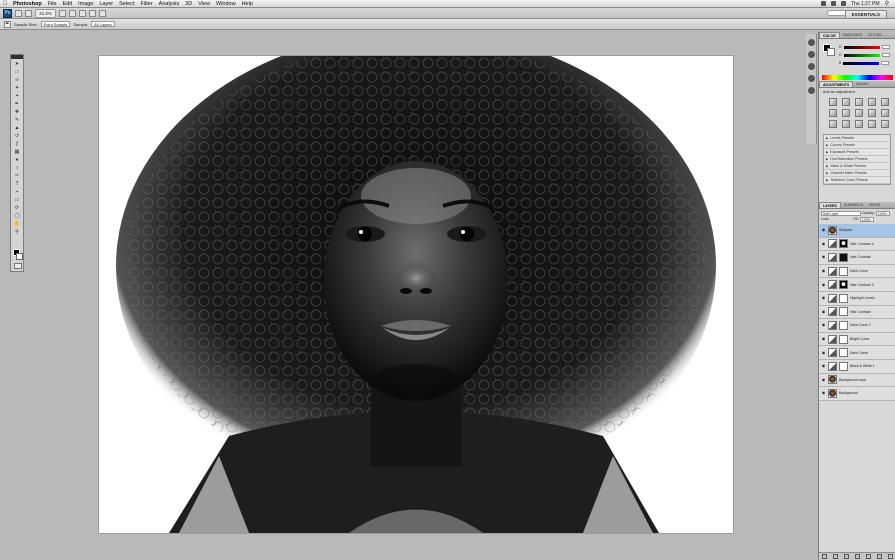  What do you see at coordinates (885, 124) in the screenshot?
I see `selective-color-icon` at bounding box center [885, 124].